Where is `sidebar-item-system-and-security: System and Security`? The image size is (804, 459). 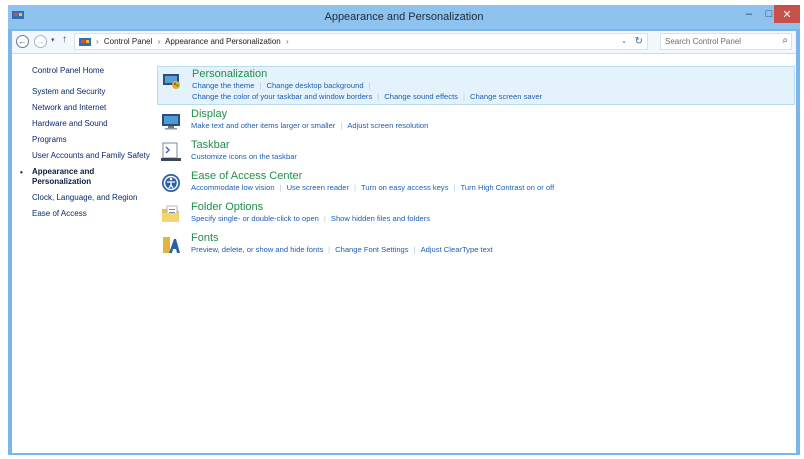
sidebar-item-system-and-security: System and Security is located at coordinates (91, 92).